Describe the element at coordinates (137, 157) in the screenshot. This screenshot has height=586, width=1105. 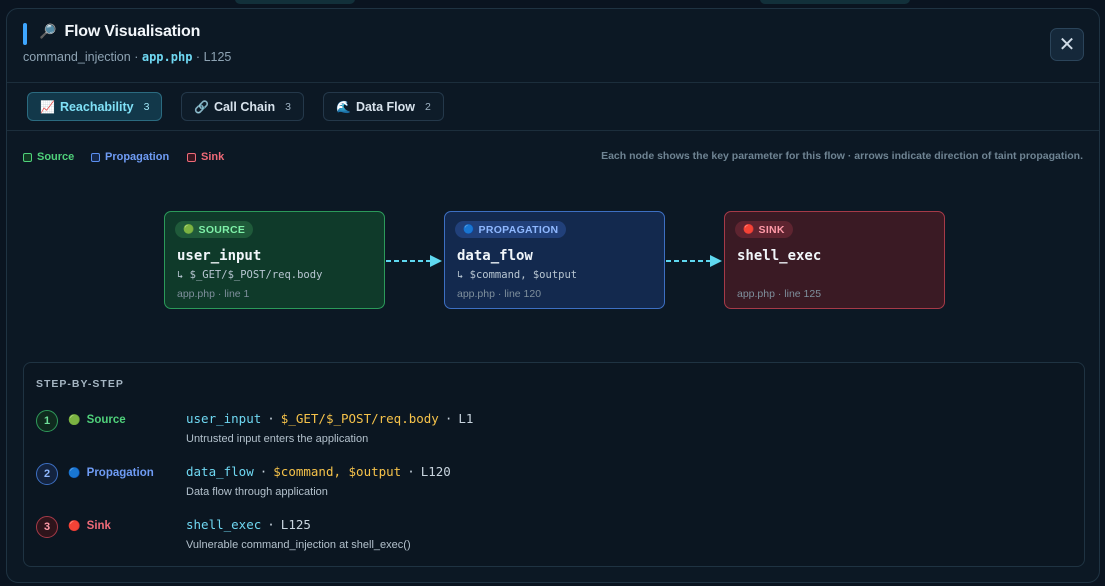
I see `legend-label: Propagation` at that location.